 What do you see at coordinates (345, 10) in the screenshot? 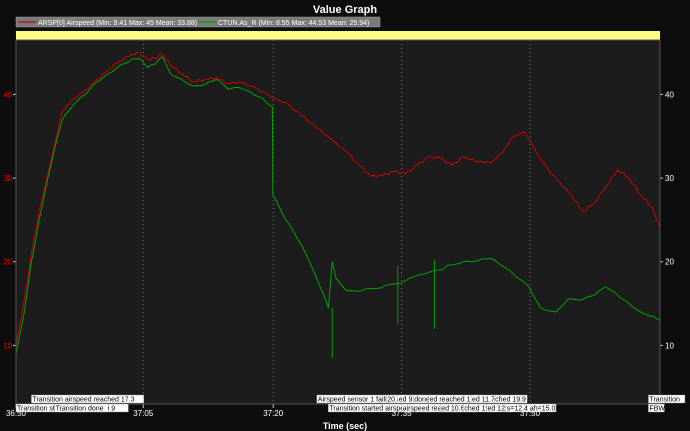
I see `chart-title: Value Graph` at bounding box center [345, 10].